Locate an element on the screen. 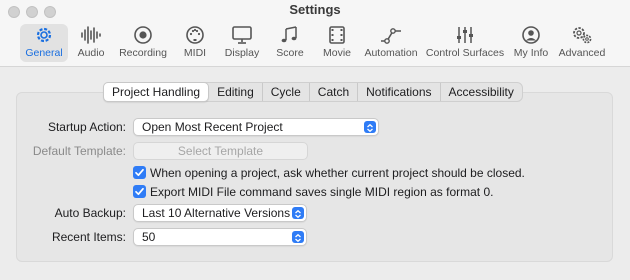 This screenshot has width=630, height=280. toolbar-label: Audio is located at coordinates (91, 53).